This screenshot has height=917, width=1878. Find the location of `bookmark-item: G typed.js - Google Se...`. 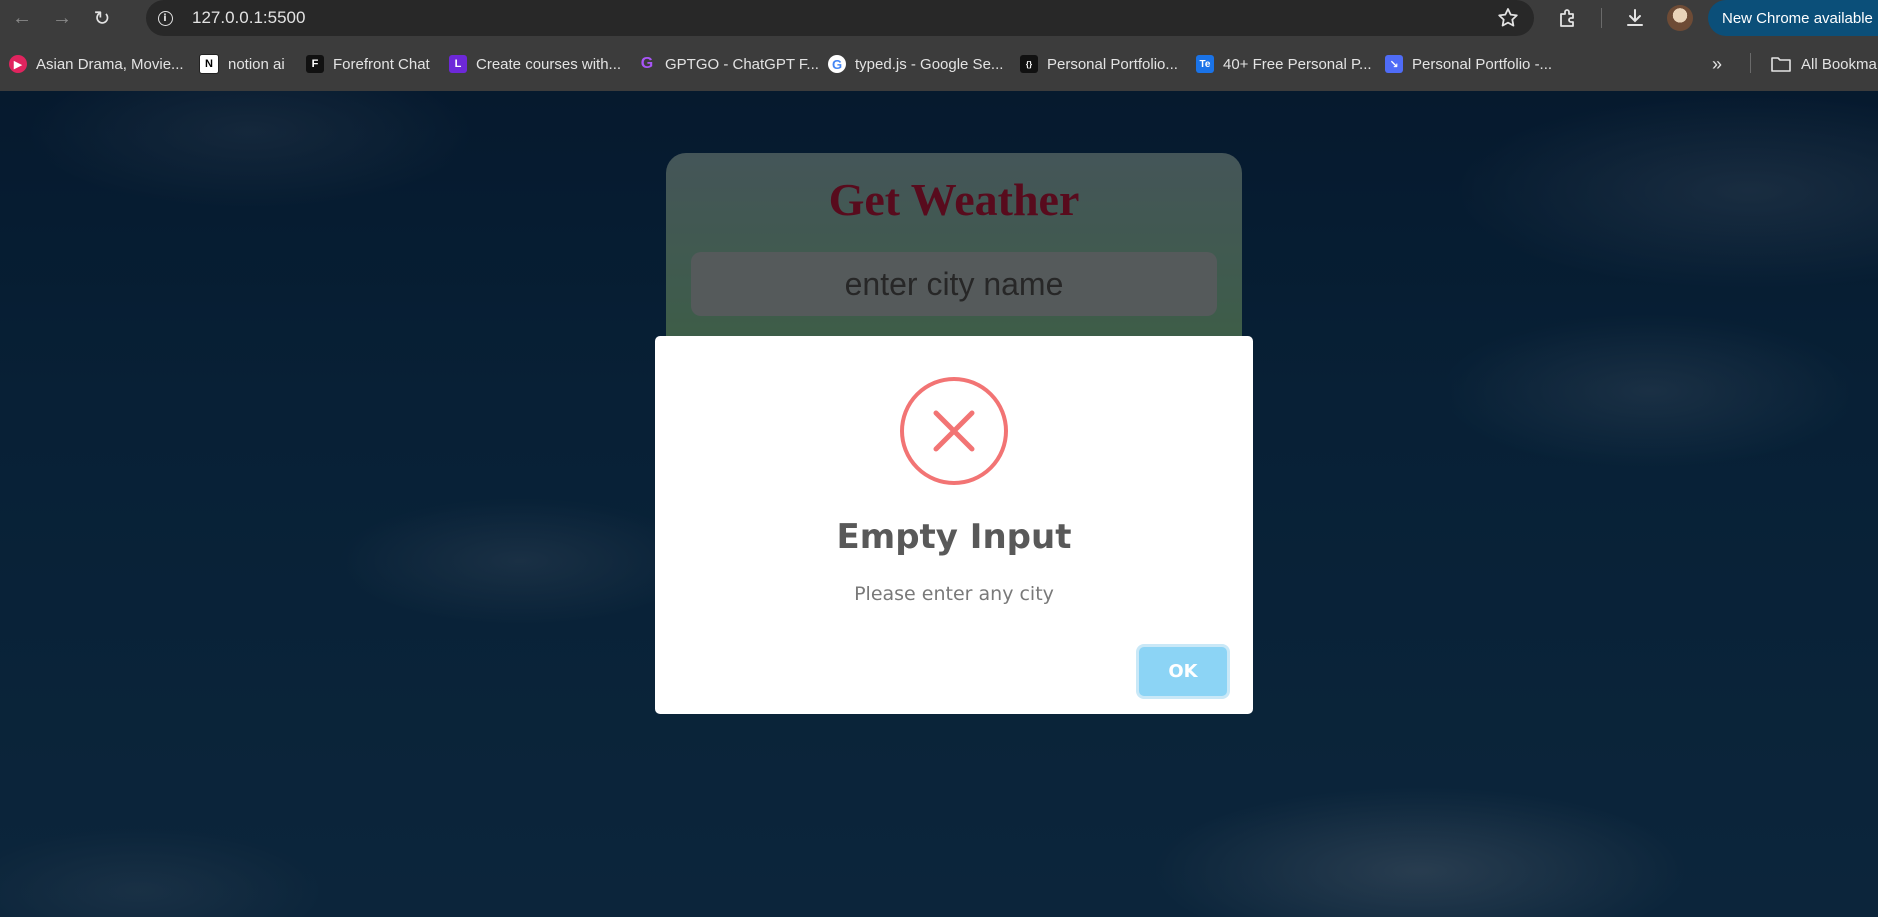

bookmark-item: G typed.js - Google Se... is located at coordinates (915, 64).